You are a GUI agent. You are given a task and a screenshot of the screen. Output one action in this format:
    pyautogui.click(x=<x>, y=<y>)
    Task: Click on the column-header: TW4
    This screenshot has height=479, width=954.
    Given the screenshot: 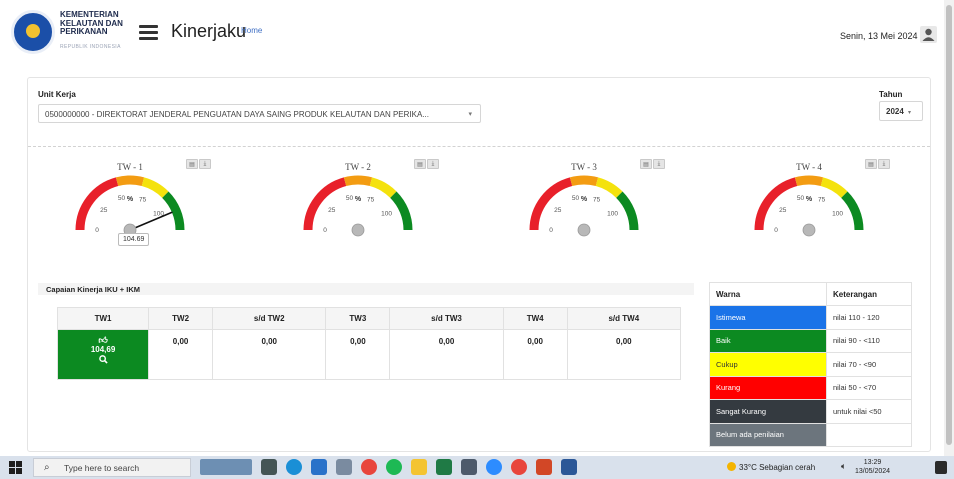 What is the action you would take?
    pyautogui.click(x=535, y=318)
    